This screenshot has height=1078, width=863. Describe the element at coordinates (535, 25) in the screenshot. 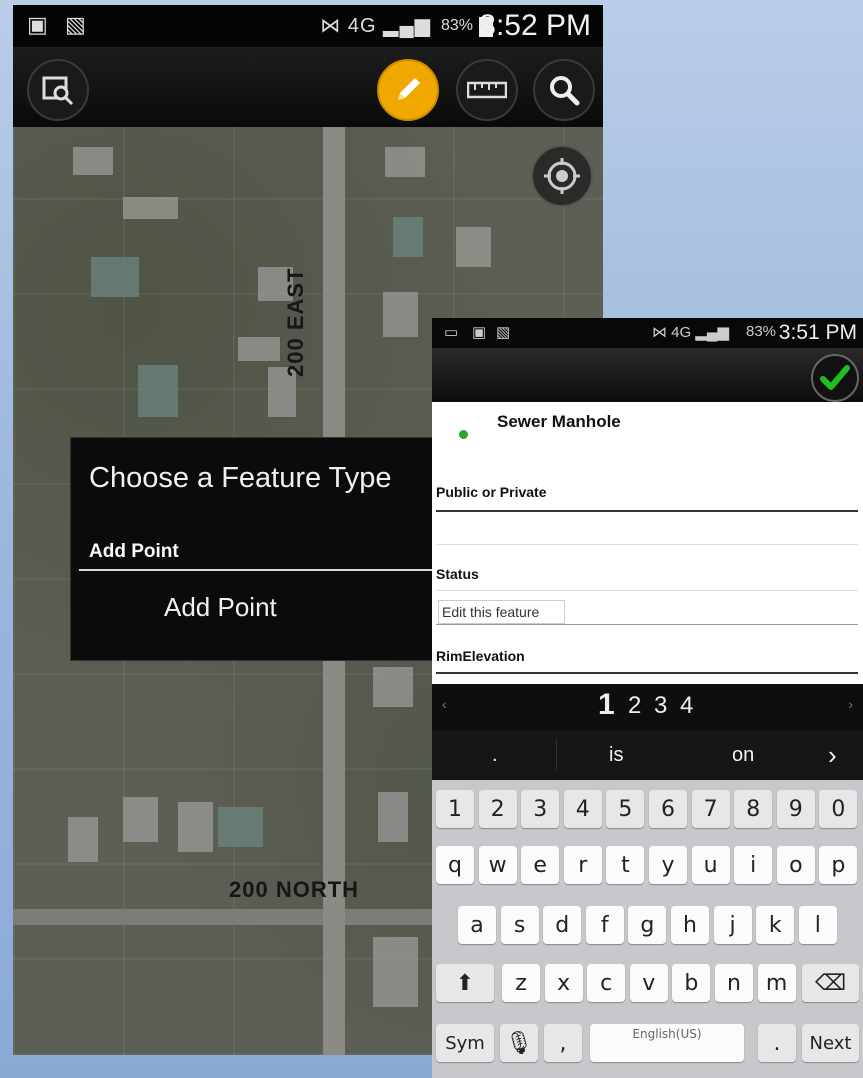

I see `clock: 3:52 PM` at that location.